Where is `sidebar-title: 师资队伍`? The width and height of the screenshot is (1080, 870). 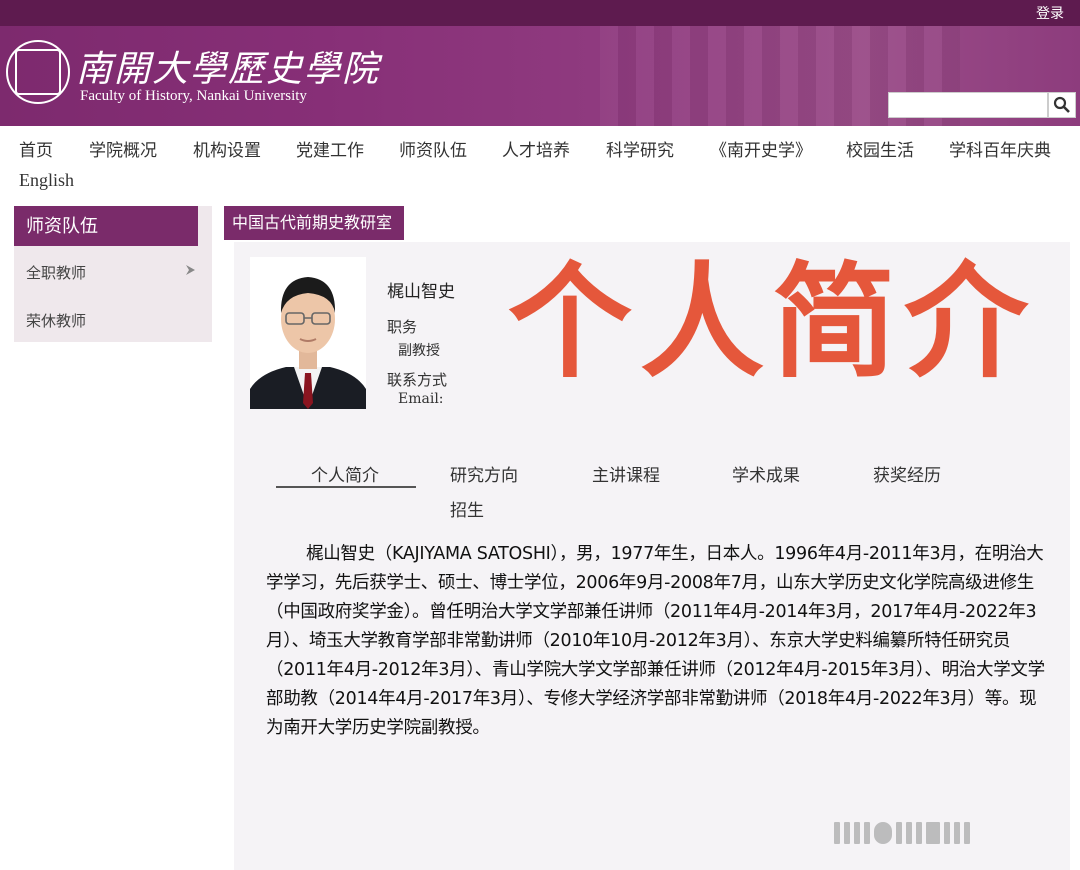
sidebar-title: 师资队伍 is located at coordinates (106, 226).